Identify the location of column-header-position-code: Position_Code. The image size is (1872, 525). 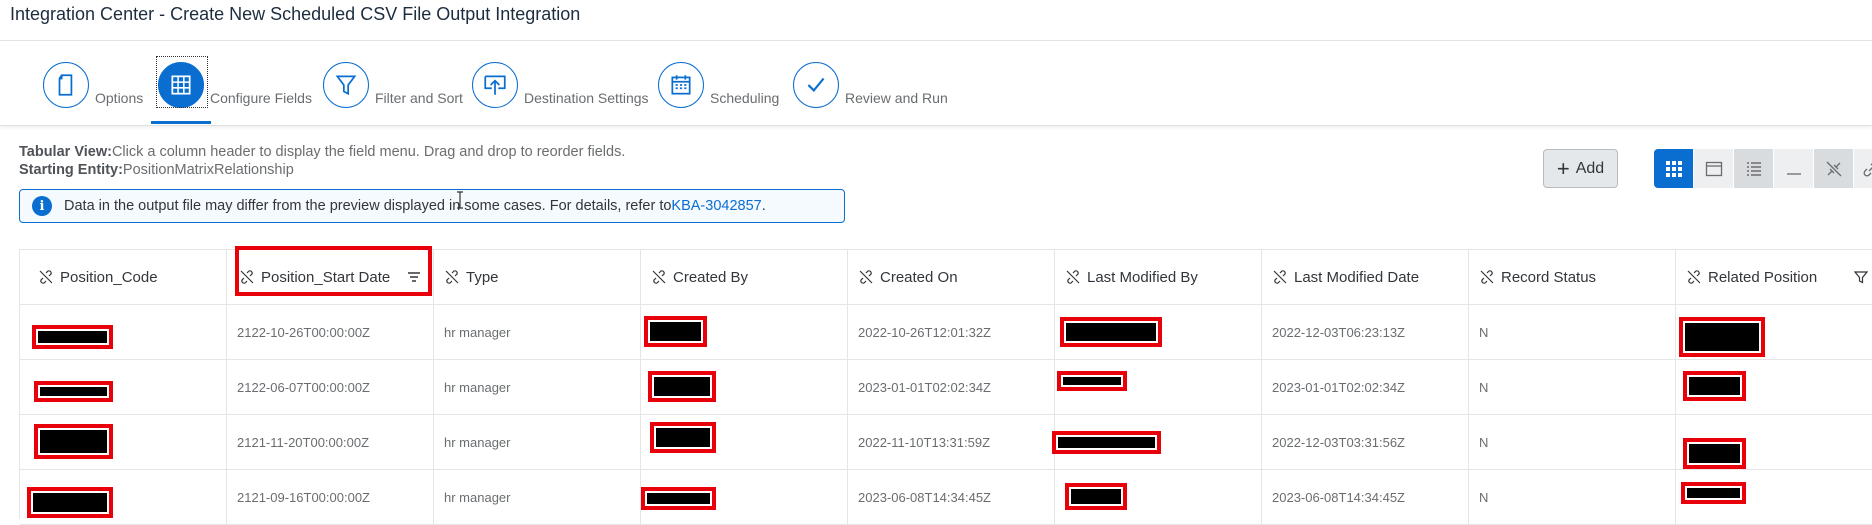
(123, 277).